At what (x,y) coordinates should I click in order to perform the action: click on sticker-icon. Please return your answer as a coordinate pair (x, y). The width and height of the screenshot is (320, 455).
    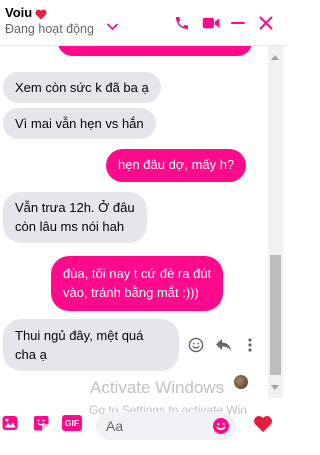
    Looking at the image, I should click on (41, 423).